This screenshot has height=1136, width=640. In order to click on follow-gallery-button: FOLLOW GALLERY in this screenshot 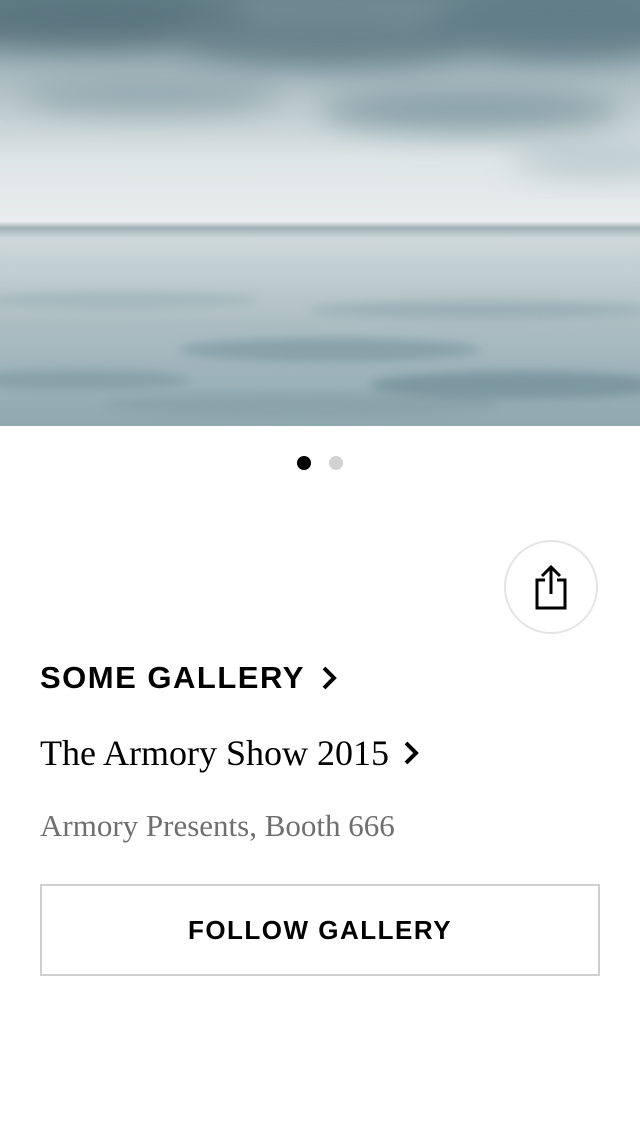, I will do `click(320, 930)`.